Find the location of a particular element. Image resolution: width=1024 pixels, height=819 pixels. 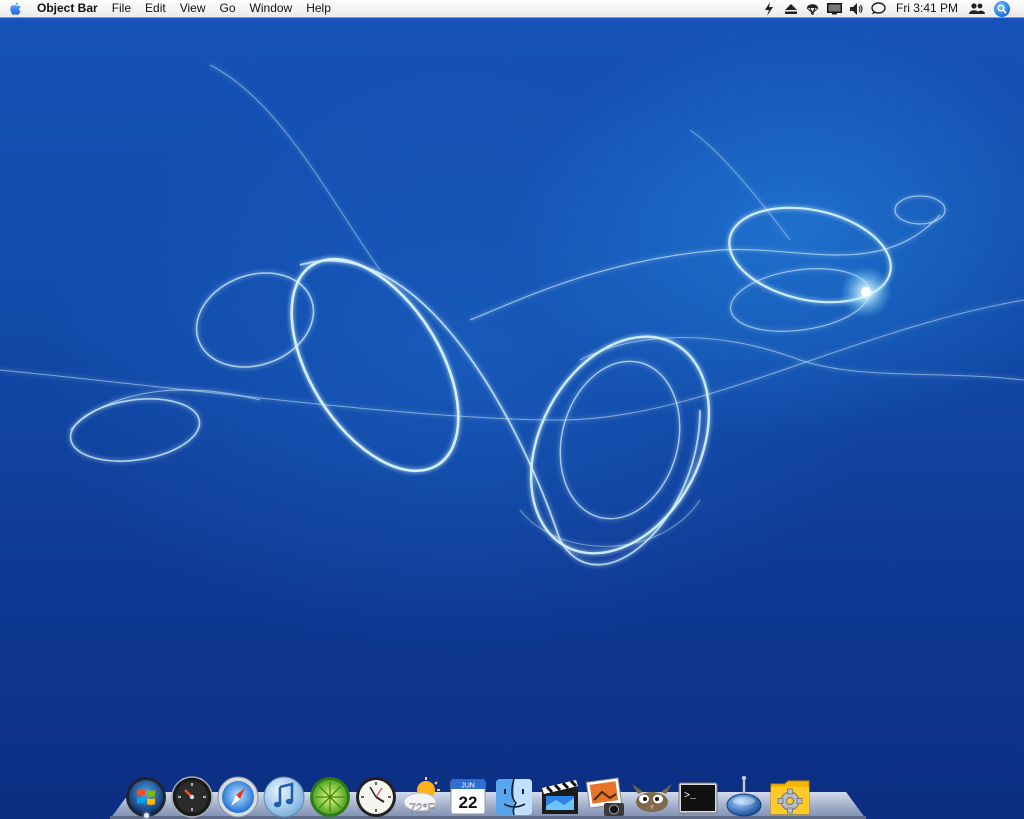

menu-edit: Edit is located at coordinates (155, 8).